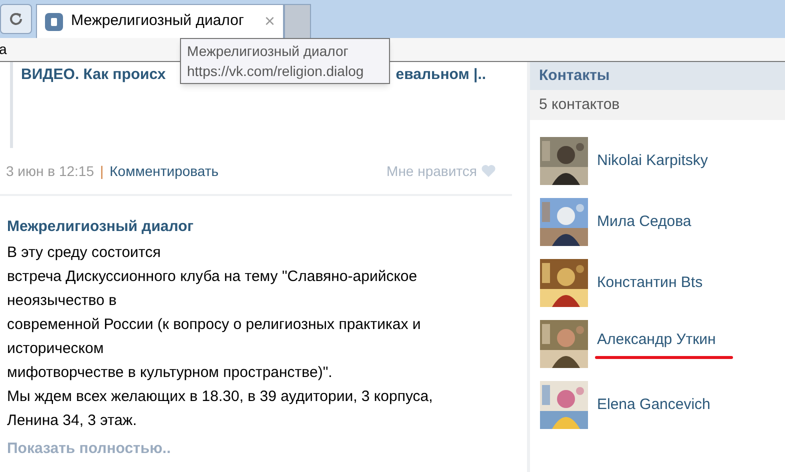 The image size is (785, 472). Describe the element at coordinates (276, 71) in the screenshot. I see `tooltip-url: https://vk.com/religion.dialog` at that location.